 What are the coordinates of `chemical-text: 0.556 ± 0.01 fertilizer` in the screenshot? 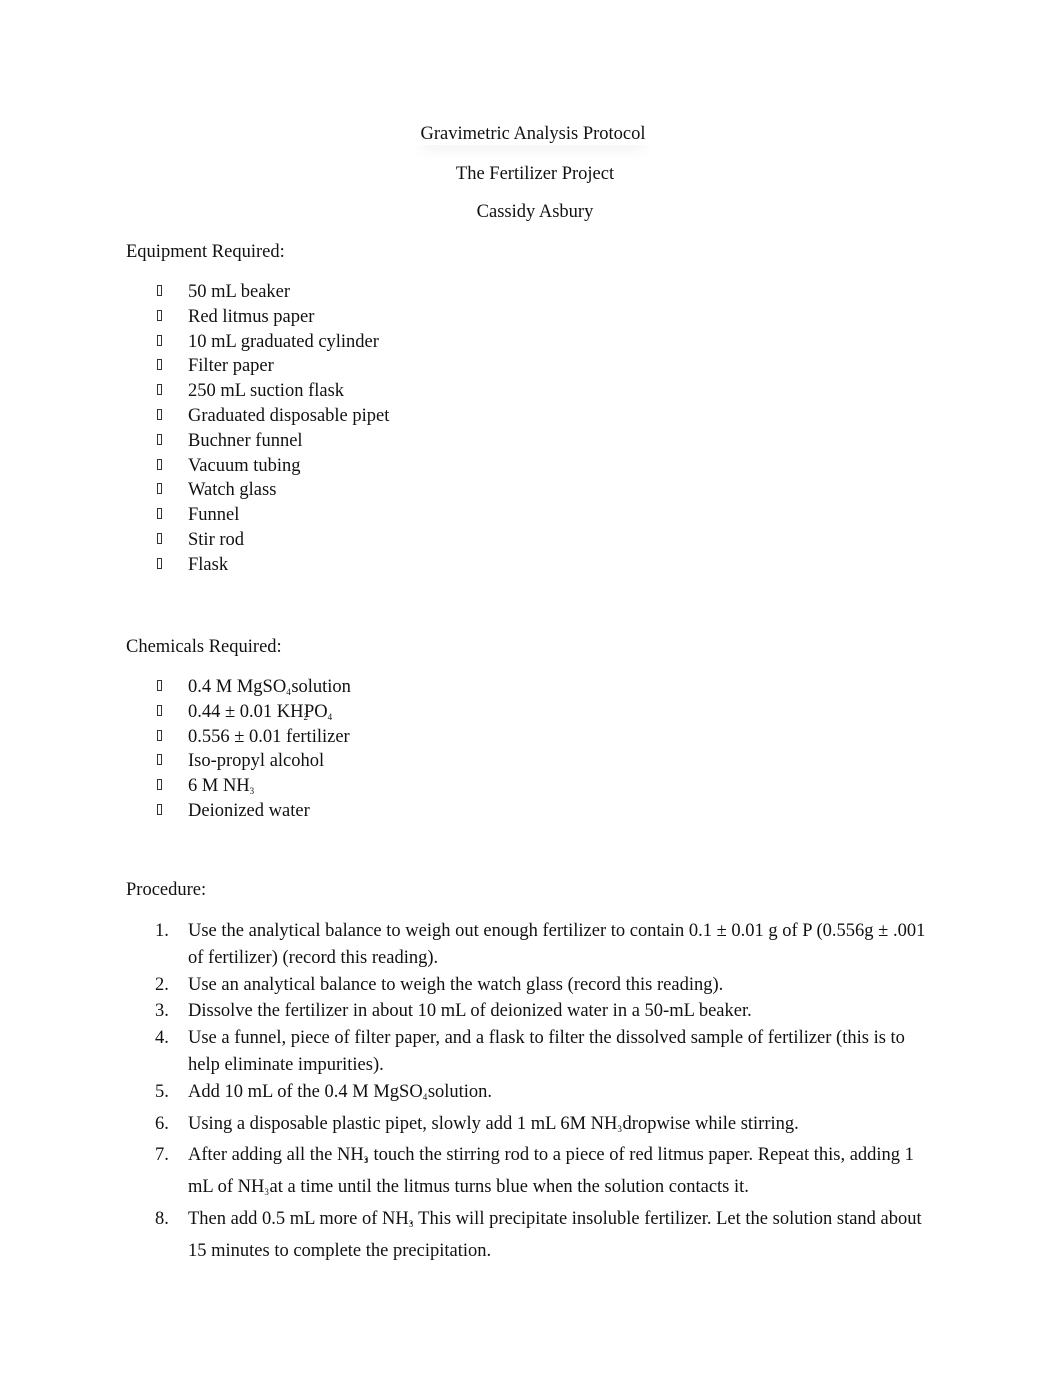 It's located at (269, 736).